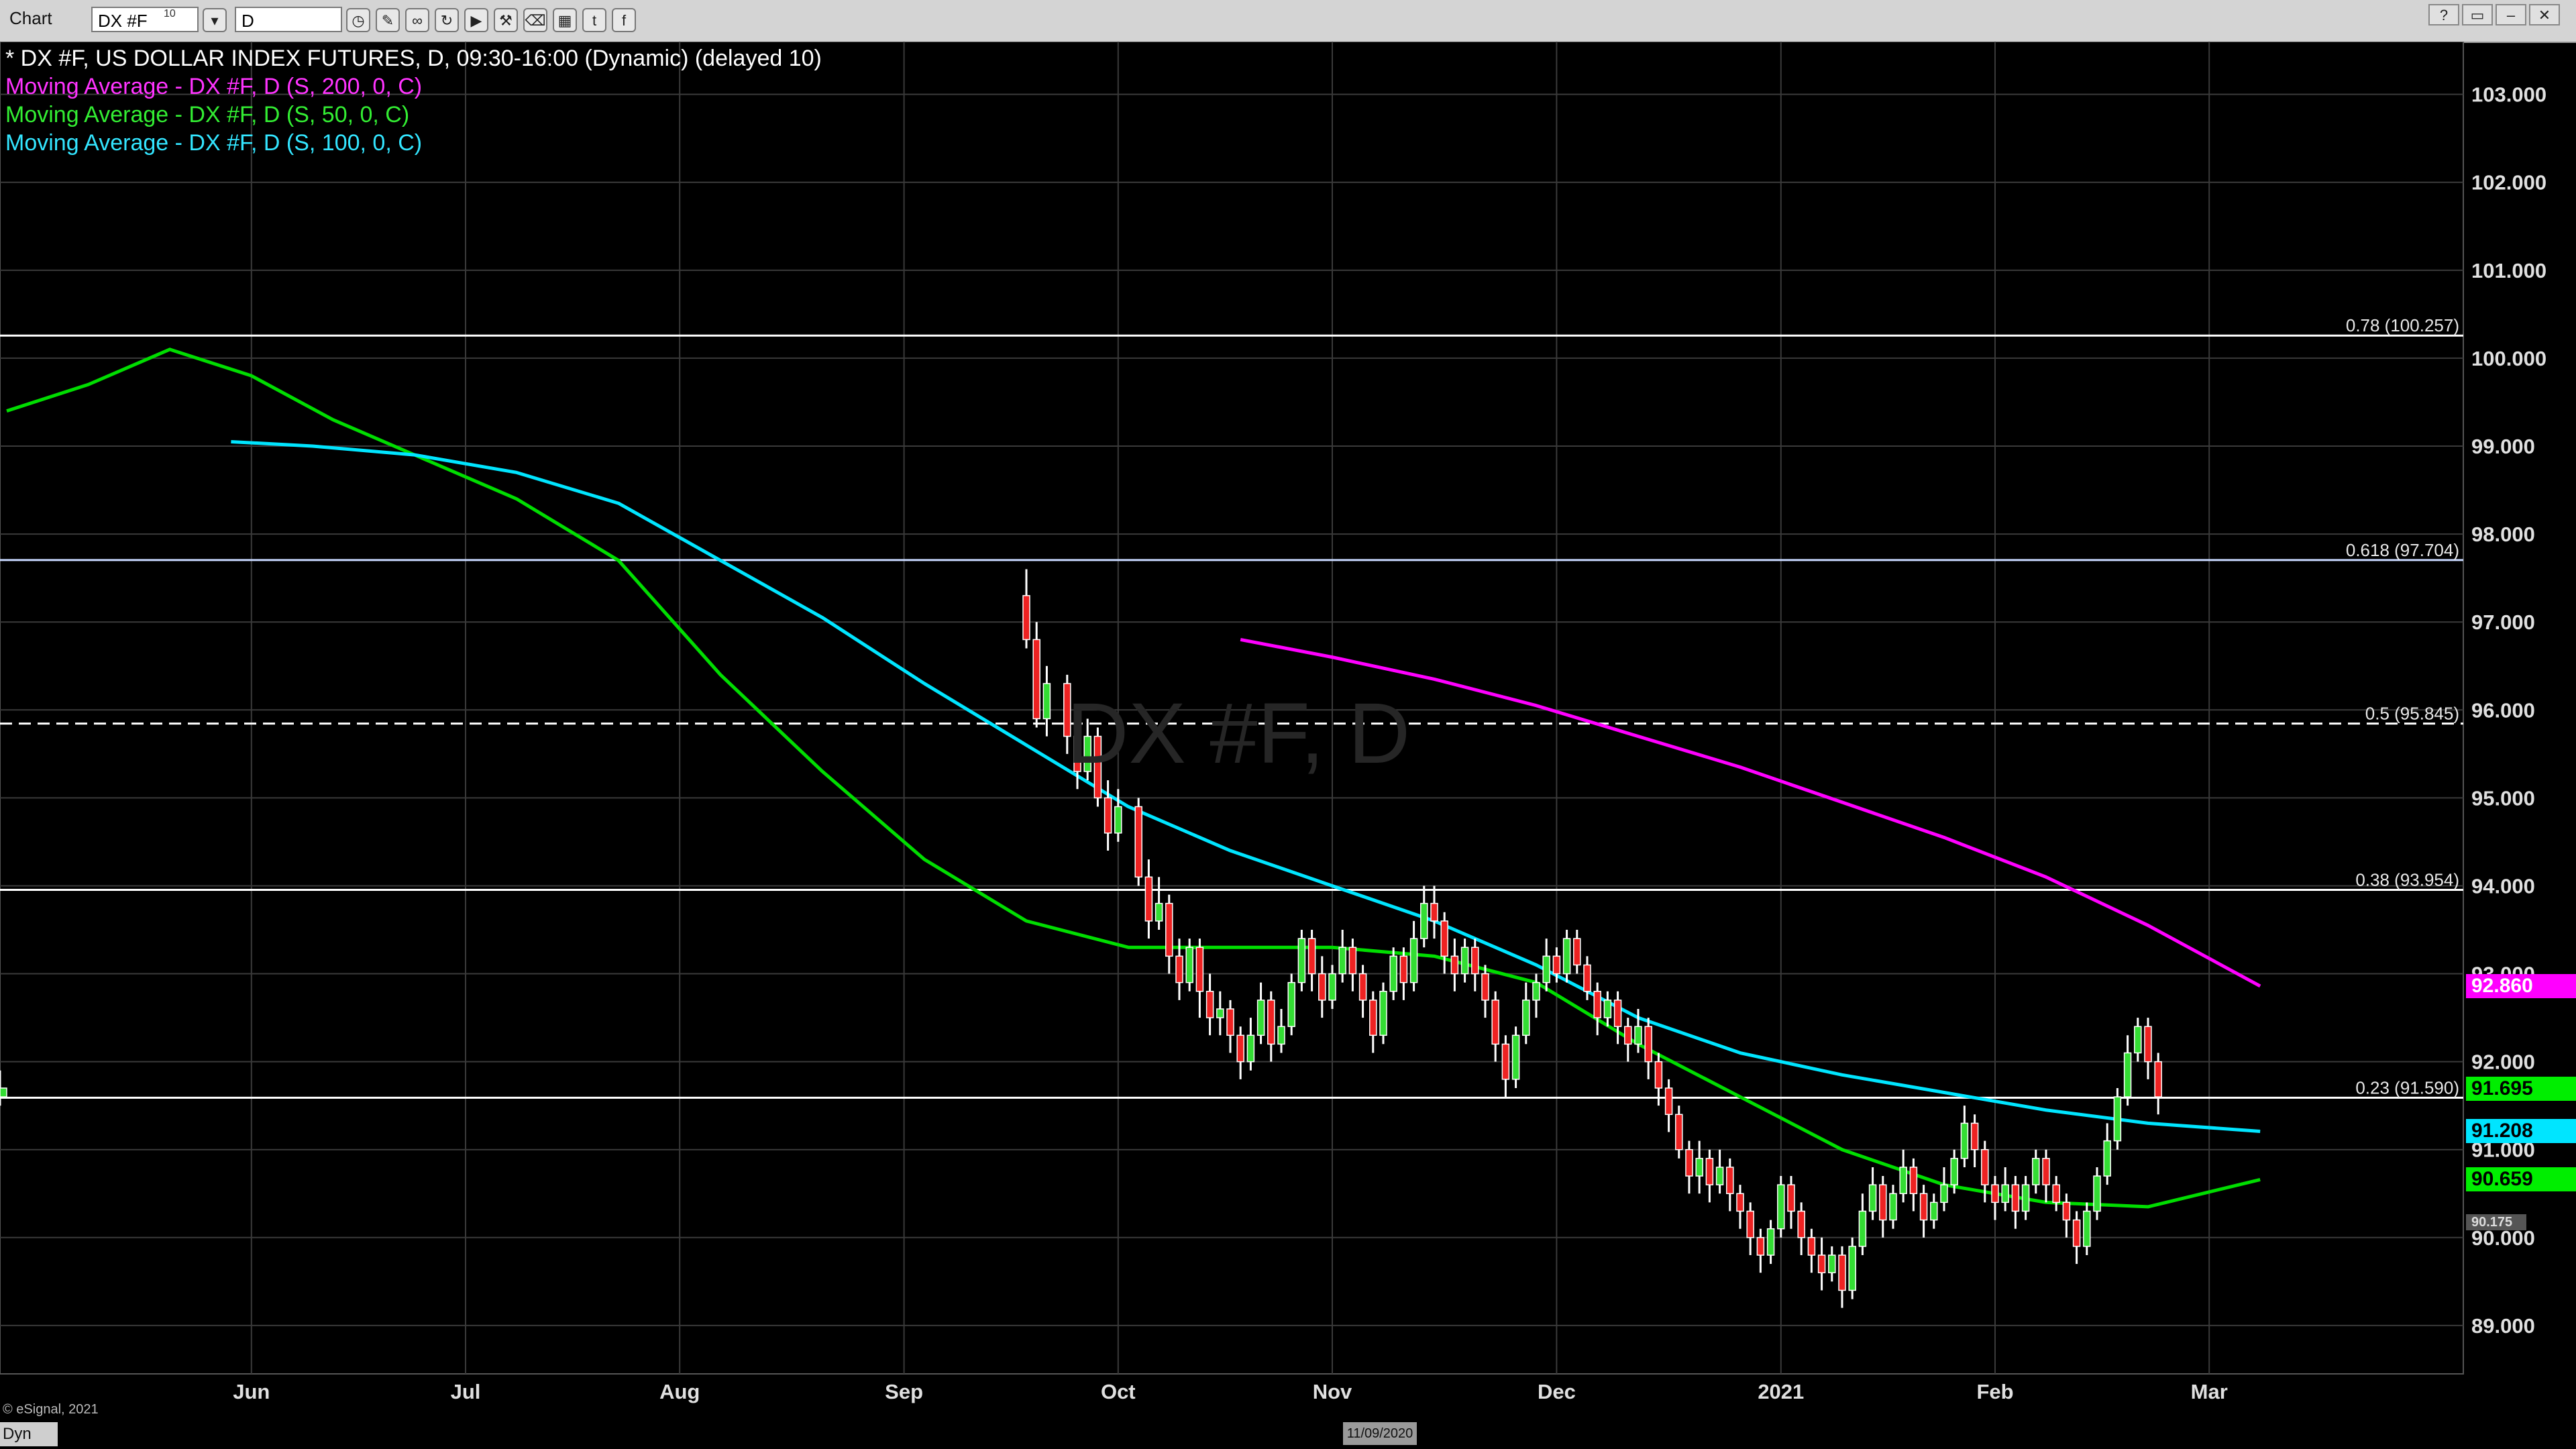 This screenshot has width=2576, height=1449. I want to click on x-tick-label: Jun, so click(251, 1391).